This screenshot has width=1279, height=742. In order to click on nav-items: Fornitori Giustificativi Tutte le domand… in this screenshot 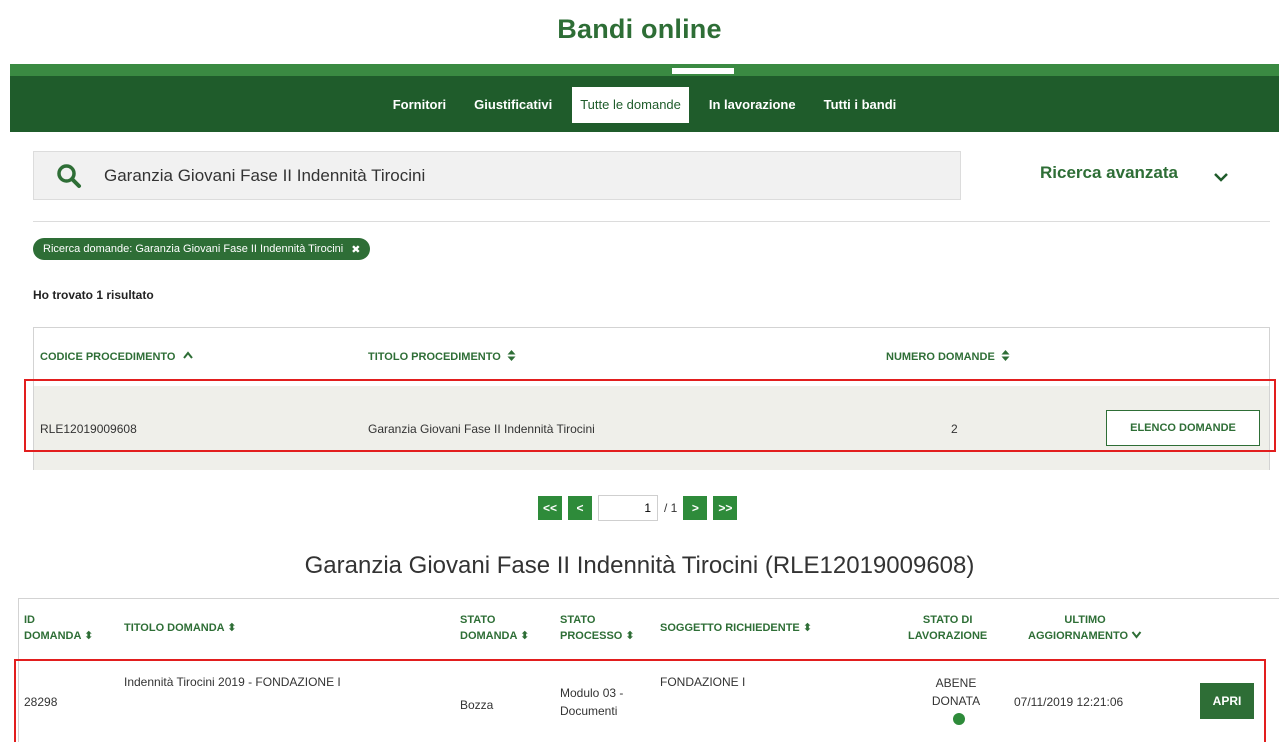, I will do `click(644, 105)`.